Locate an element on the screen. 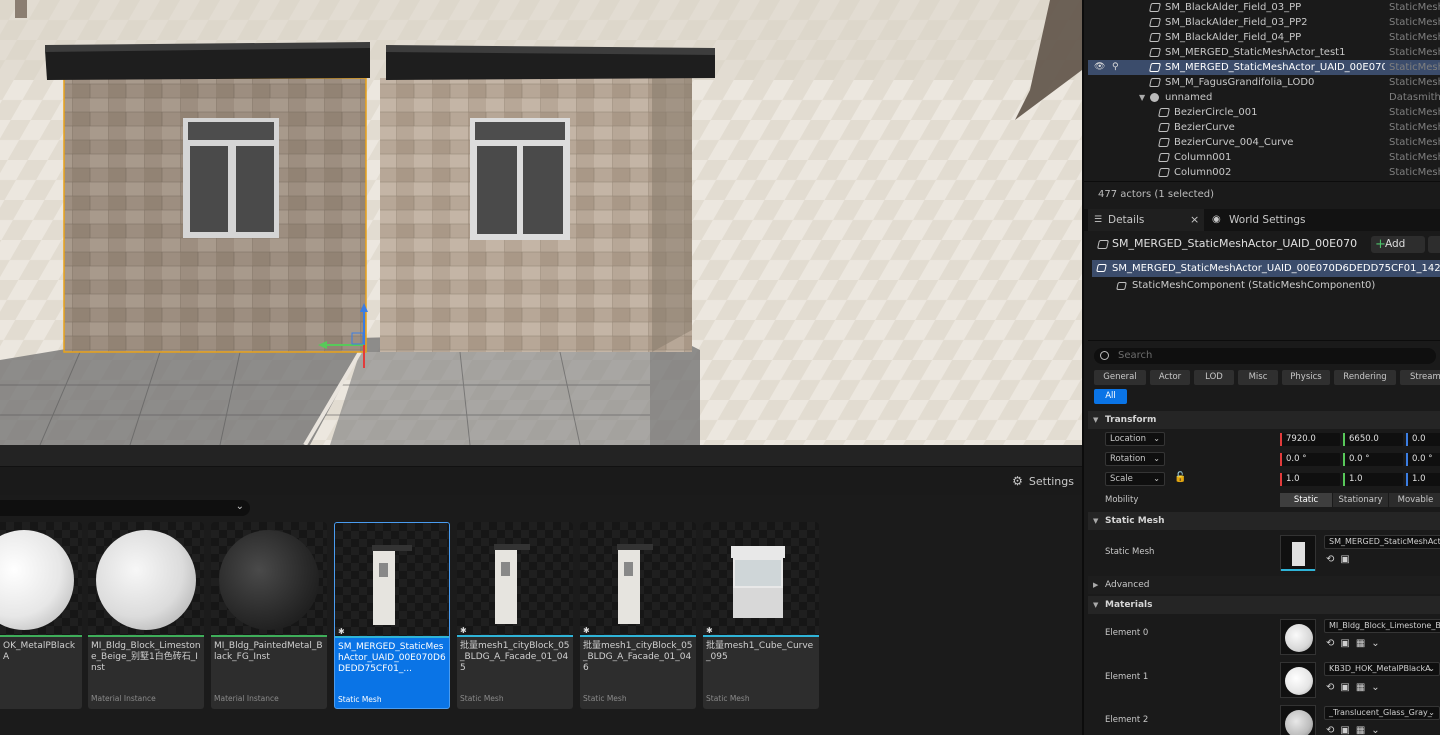 The width and height of the screenshot is (1440, 735). filter-actor: Actor is located at coordinates (1170, 377).